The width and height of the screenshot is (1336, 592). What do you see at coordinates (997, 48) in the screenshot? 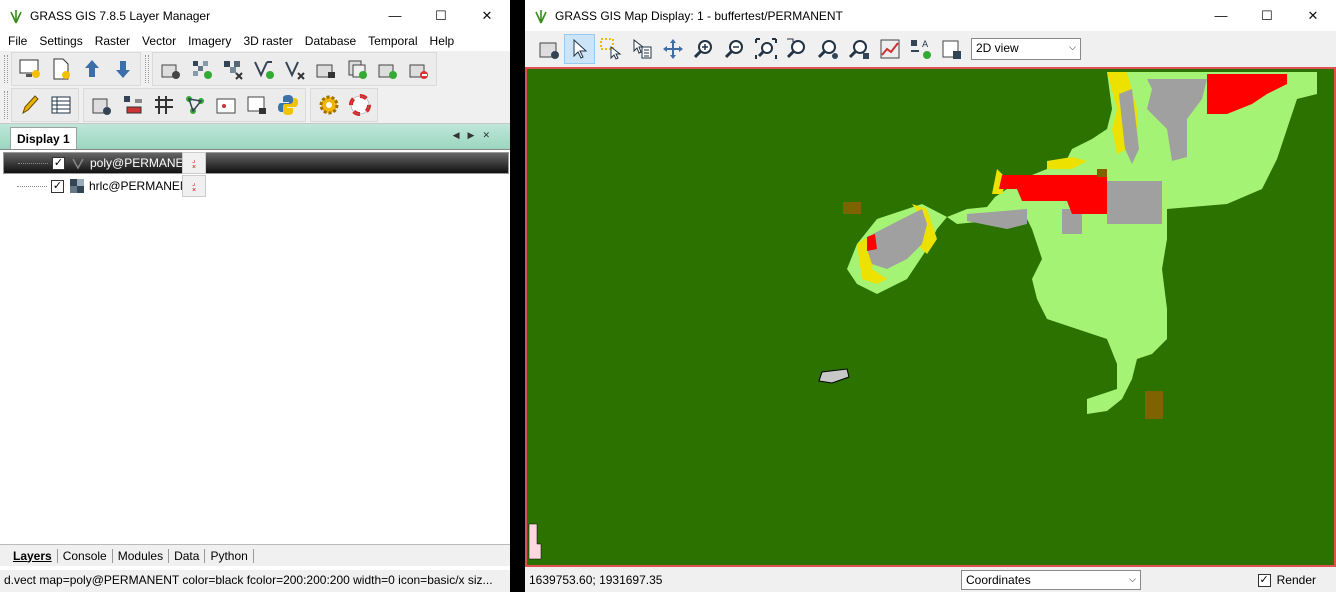
I see `view-mode-value: 2D view` at bounding box center [997, 48].